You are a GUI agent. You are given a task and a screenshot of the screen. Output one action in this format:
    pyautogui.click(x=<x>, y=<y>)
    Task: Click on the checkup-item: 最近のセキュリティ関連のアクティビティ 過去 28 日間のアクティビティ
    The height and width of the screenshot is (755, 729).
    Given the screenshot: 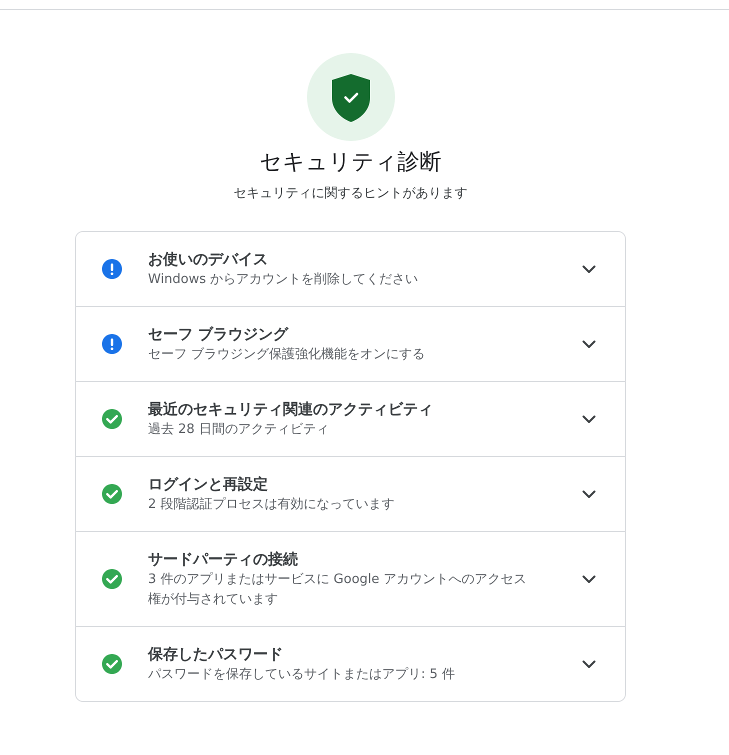 What is the action you would take?
    pyautogui.click(x=350, y=418)
    